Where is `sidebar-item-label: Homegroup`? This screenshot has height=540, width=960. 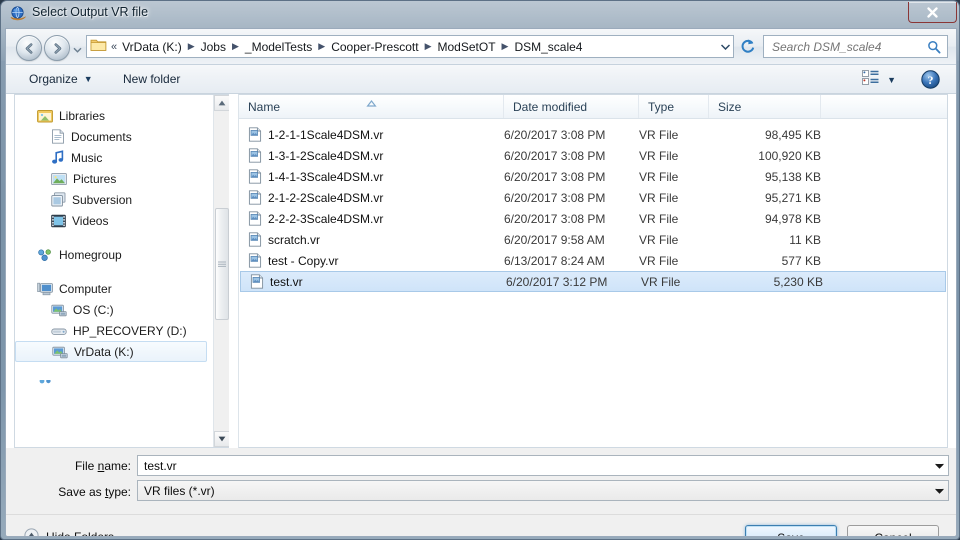 sidebar-item-label: Homegroup is located at coordinates (90, 254).